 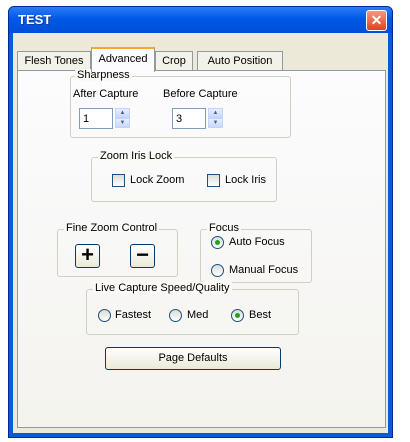 I want to click on title-bar: TEST ✕, so click(x=200, y=20).